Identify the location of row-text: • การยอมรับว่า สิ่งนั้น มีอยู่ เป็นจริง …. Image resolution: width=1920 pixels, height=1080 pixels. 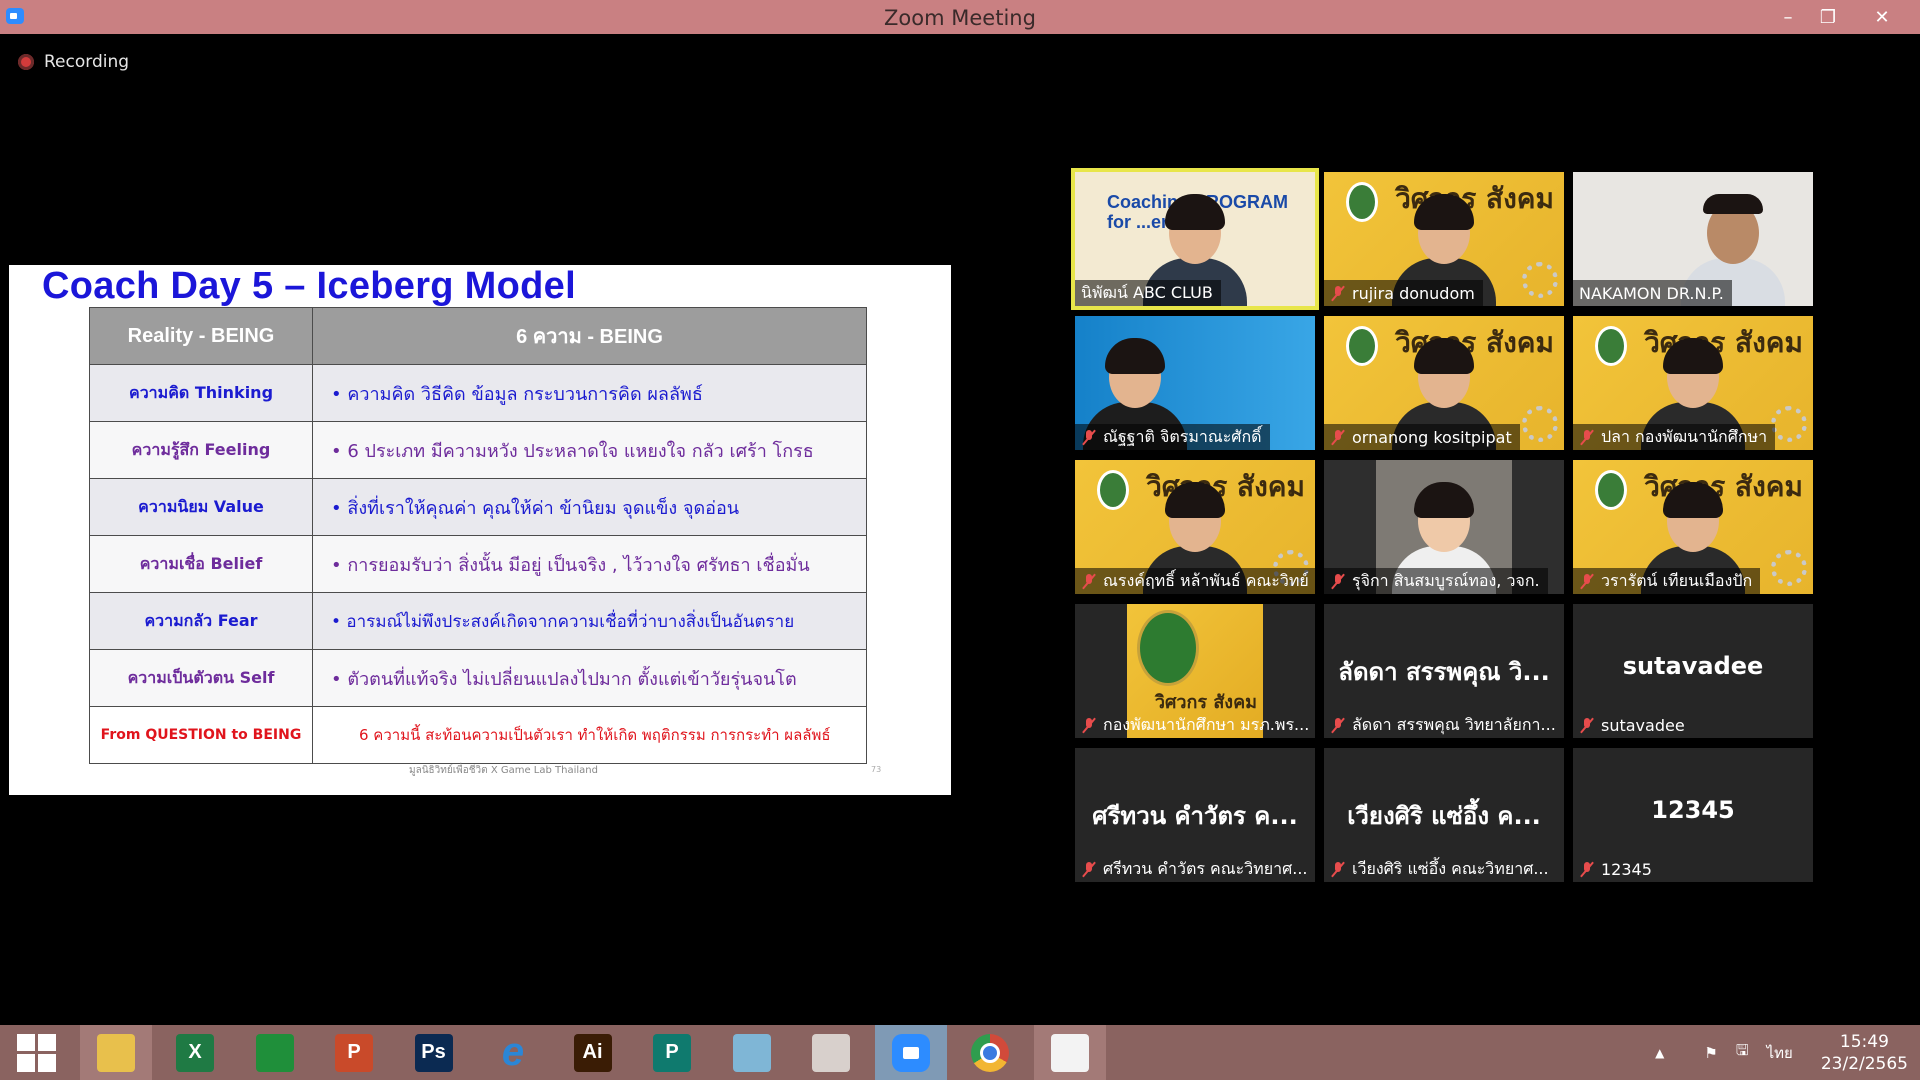
(589, 564).